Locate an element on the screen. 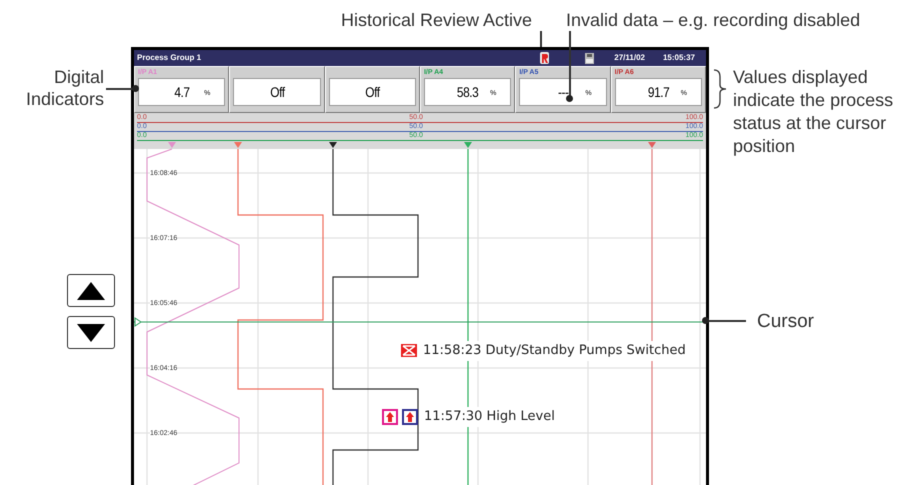  window-title: Process Group 1 is located at coordinates (169, 58).